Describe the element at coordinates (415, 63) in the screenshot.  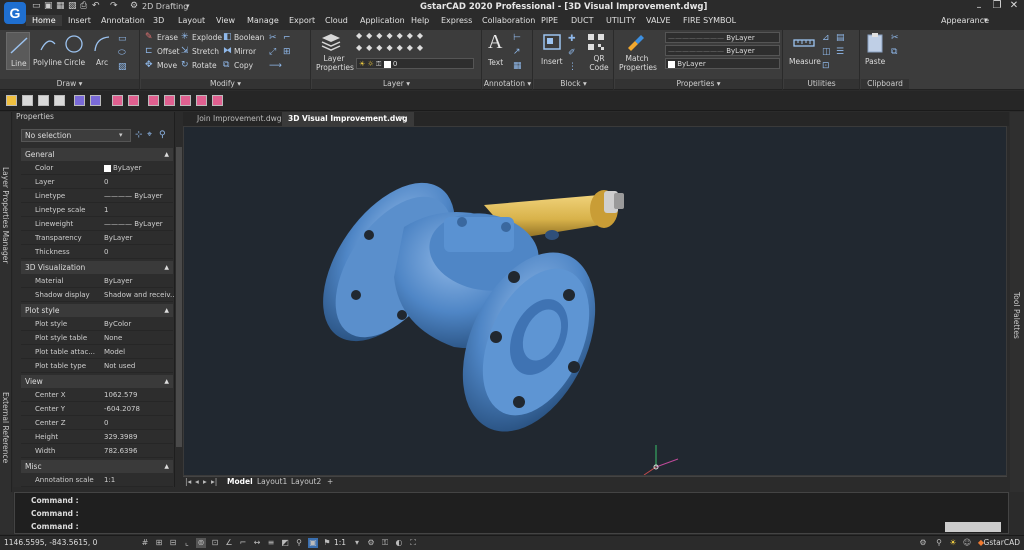
I see `layer-select: ☀ ☼ ⚿ 0` at that location.